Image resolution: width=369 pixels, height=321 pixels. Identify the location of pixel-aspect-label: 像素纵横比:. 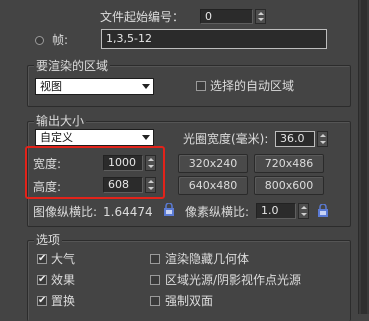
(217, 212).